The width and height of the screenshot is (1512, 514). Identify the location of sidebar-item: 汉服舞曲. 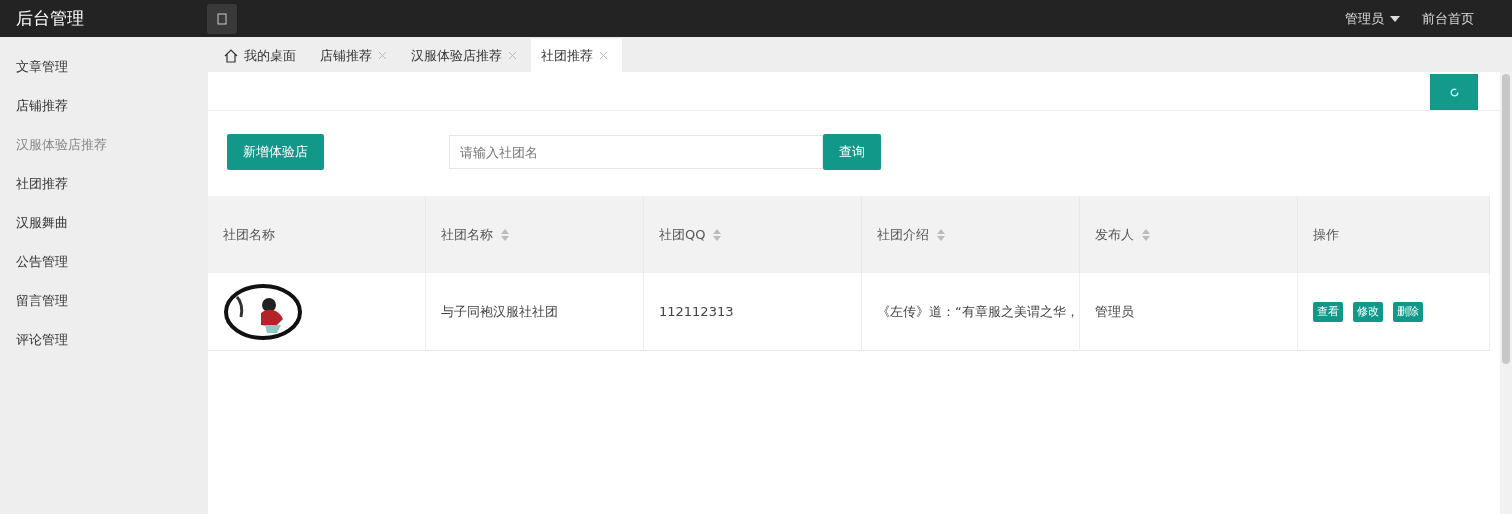
(104, 222).